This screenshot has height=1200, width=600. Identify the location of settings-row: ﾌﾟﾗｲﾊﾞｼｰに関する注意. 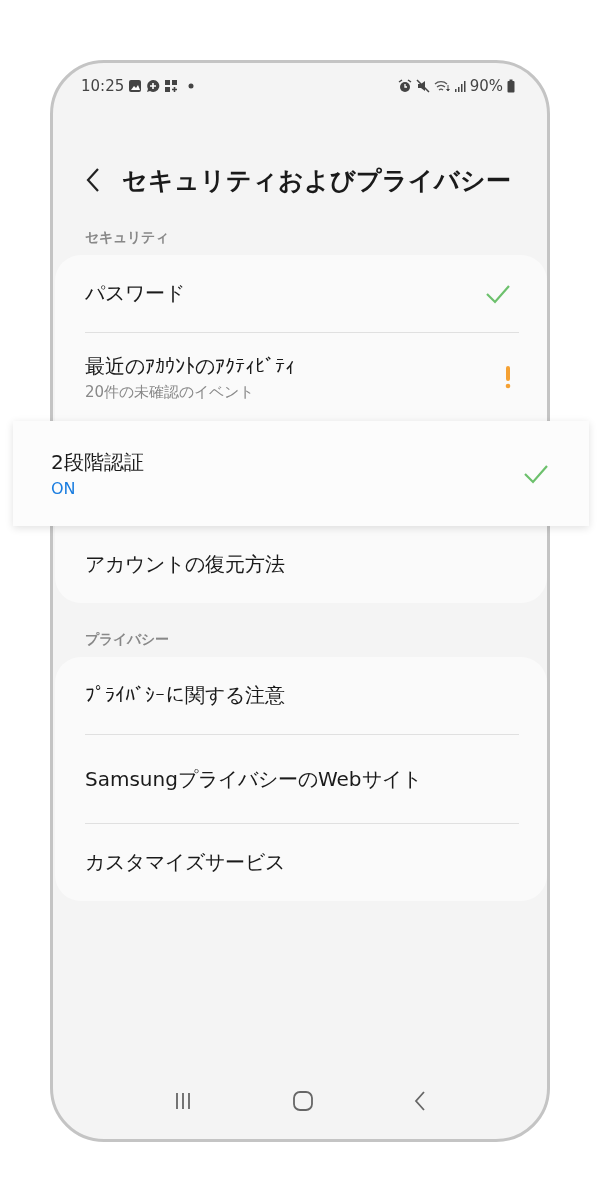
(302, 695).